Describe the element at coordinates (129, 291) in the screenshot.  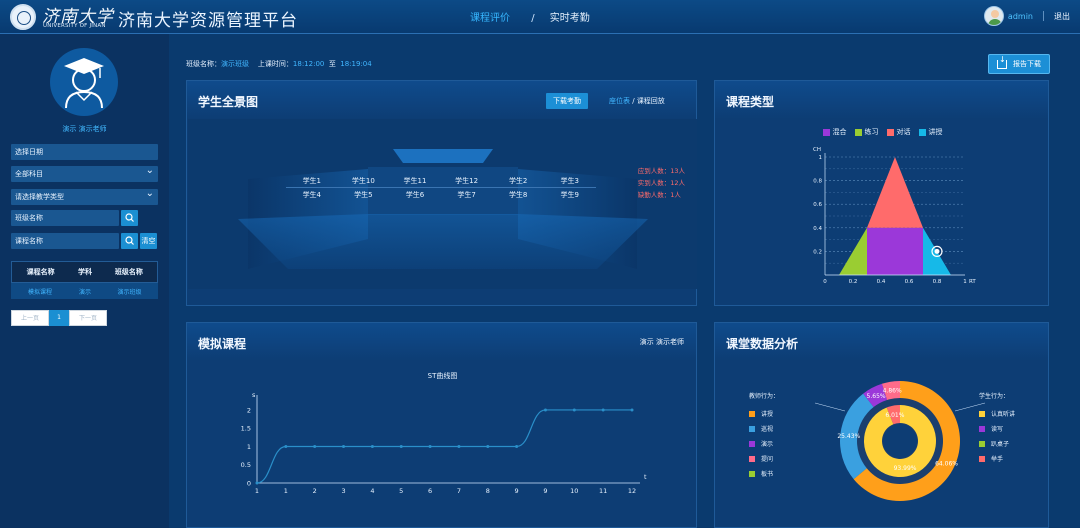
I see `cell-class-name: 演示班级` at that location.